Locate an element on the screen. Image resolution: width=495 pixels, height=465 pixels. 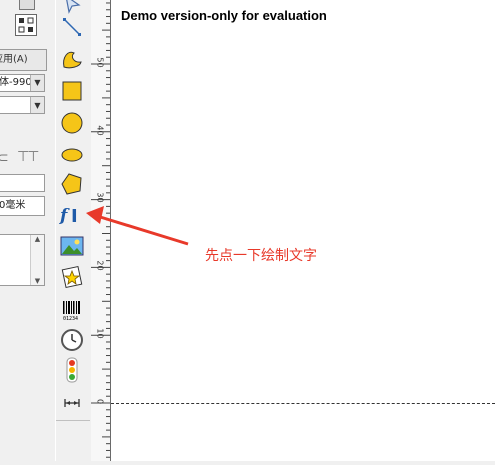
polygon-icon is located at coordinates (72, 184).